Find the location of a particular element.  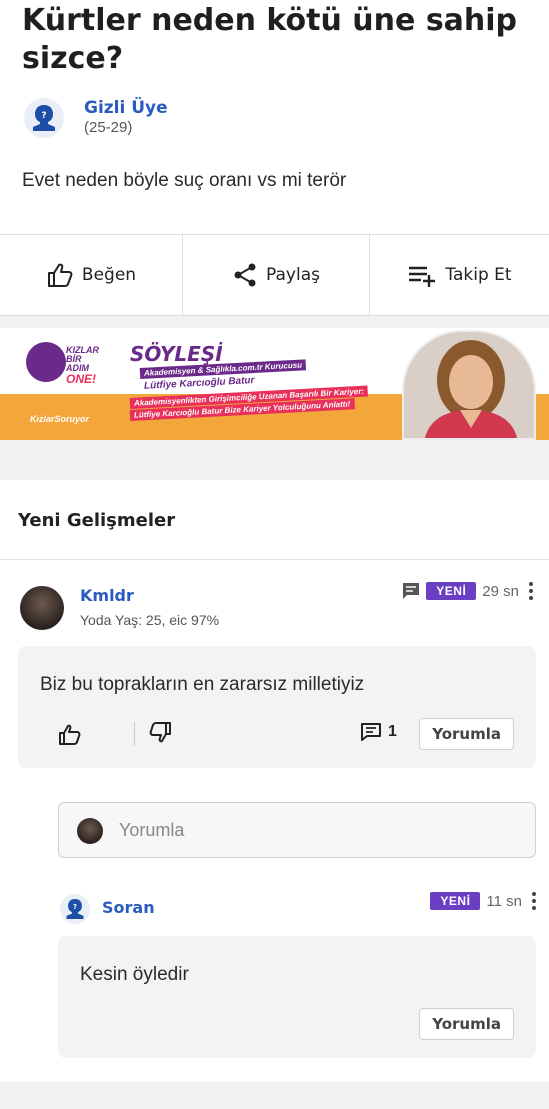

comment-icon is located at coordinates (371, 732).